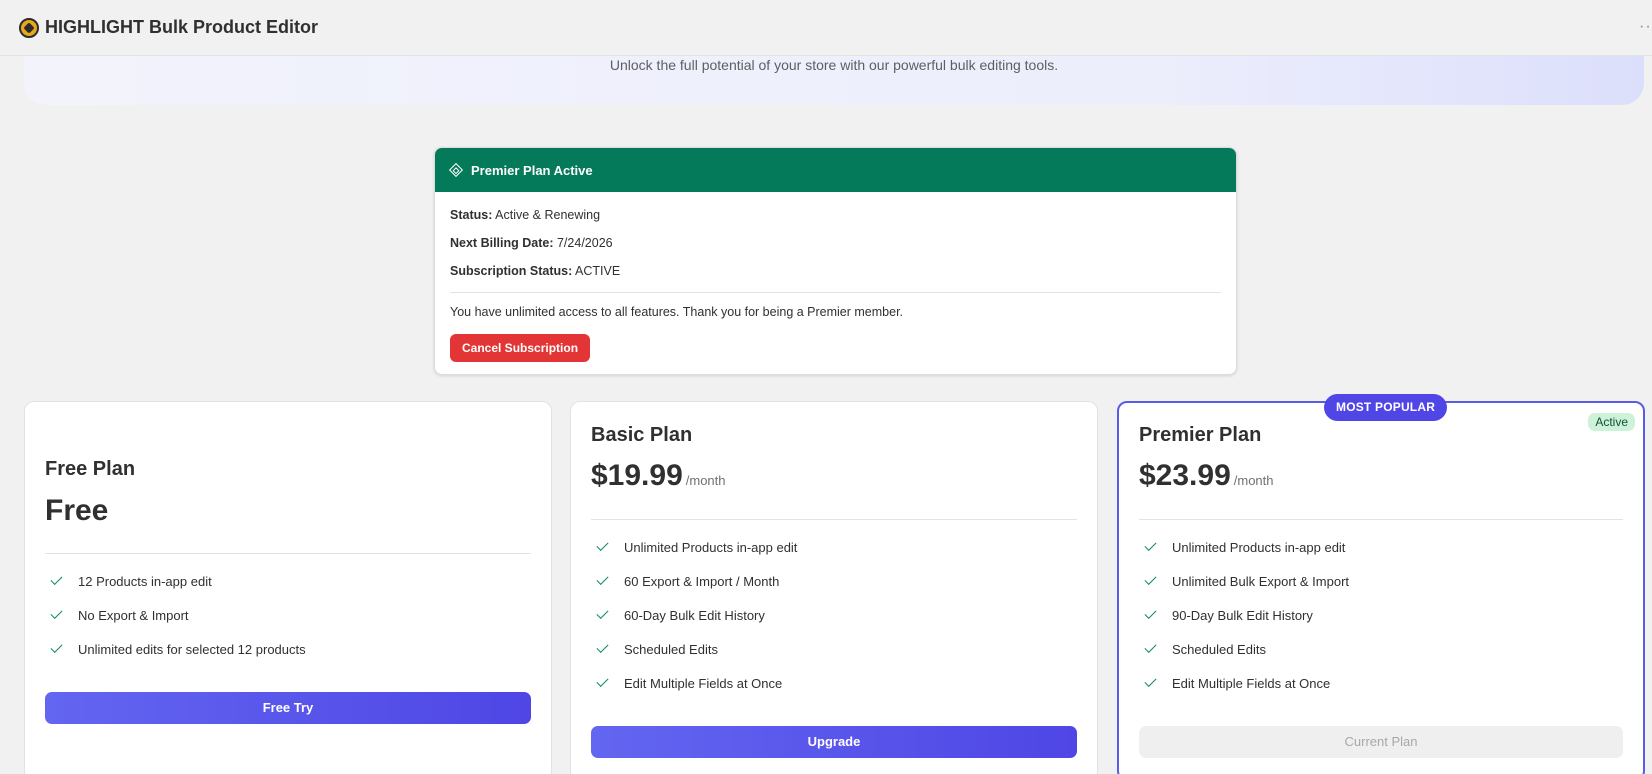  Describe the element at coordinates (598, 271) in the screenshot. I see `subscription-status-value: ACTIVE` at that location.